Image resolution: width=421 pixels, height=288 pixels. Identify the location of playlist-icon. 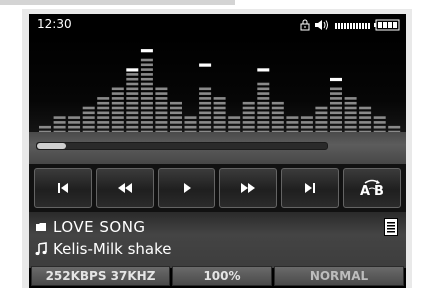
(391, 227).